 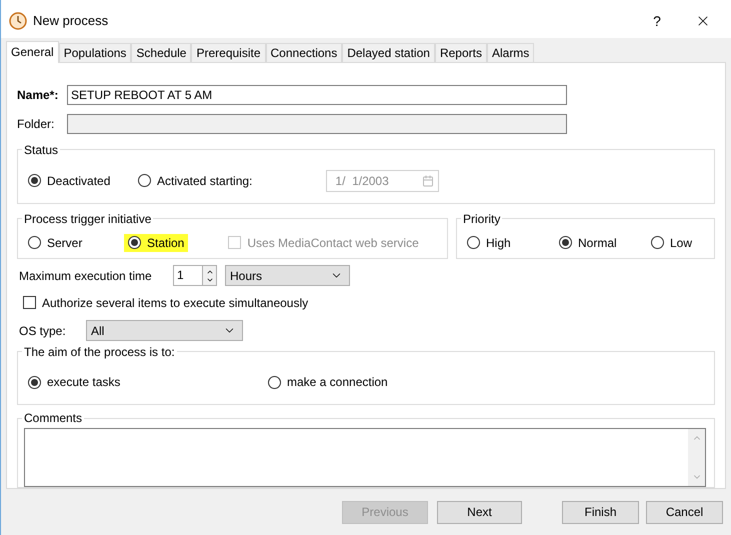 What do you see at coordinates (53, 418) in the screenshot?
I see `group-title: Comments` at bounding box center [53, 418].